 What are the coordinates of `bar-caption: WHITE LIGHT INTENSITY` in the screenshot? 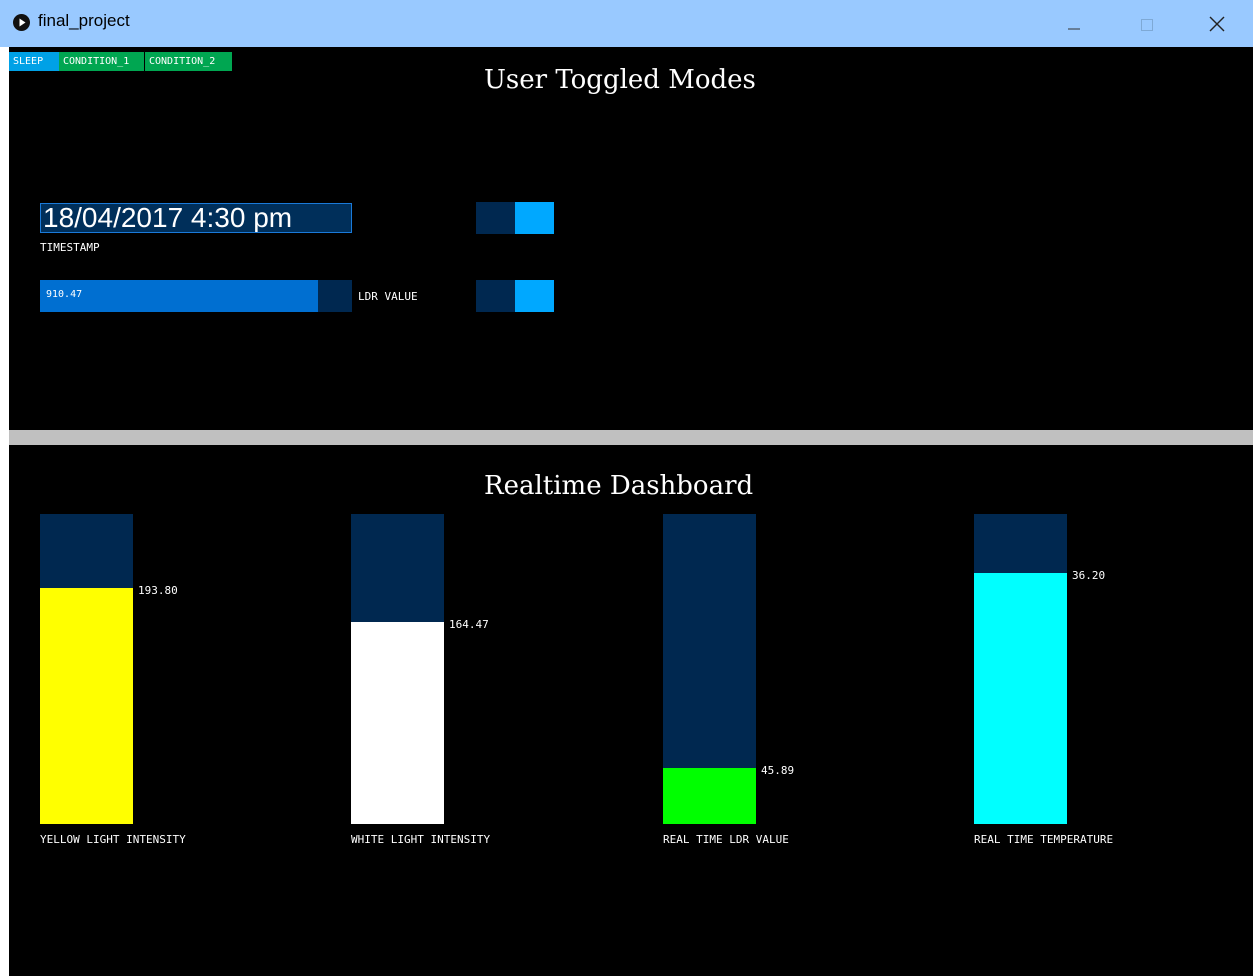 It's located at (421, 839).